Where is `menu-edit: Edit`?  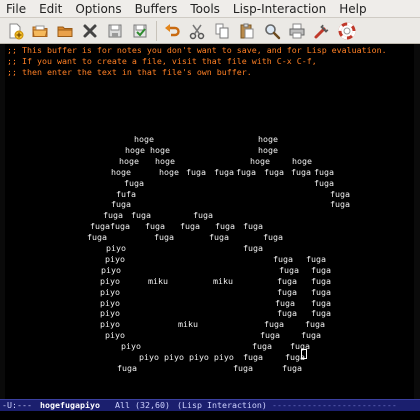 menu-edit: Edit is located at coordinates (51, 9).